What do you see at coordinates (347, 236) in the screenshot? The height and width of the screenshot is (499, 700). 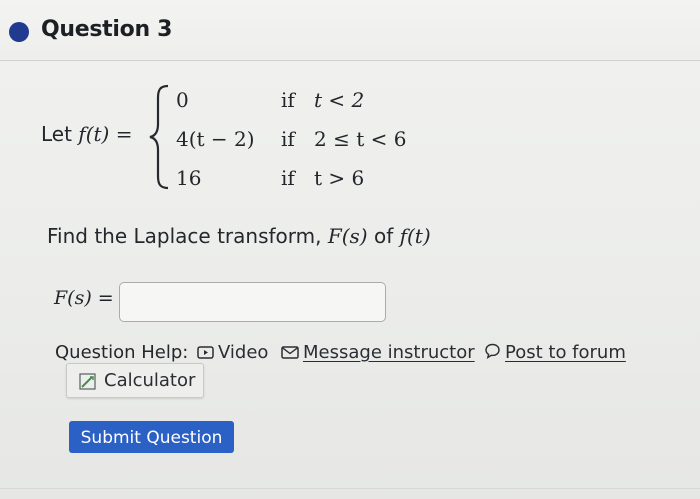 I see `prompt-Fs: F(s)` at bounding box center [347, 236].